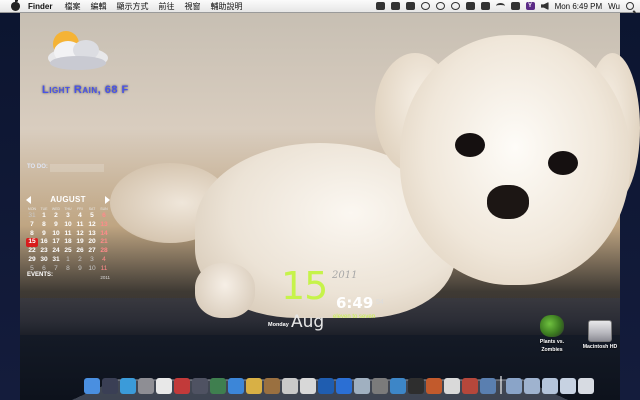 This screenshot has height=400, width=640. I want to click on calendar-day: 29, so click(32, 260).